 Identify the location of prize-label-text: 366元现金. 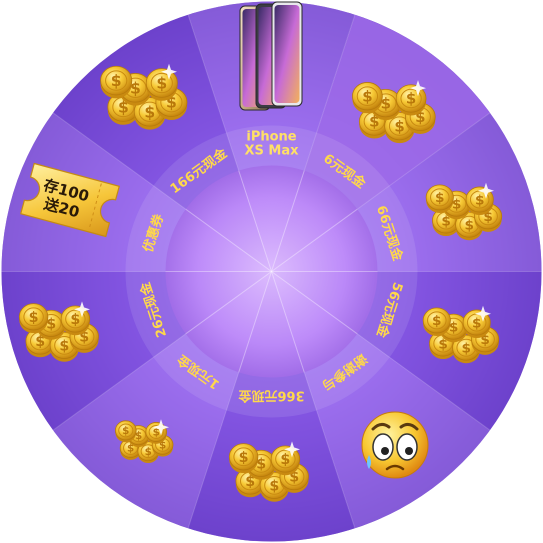
(270, 396).